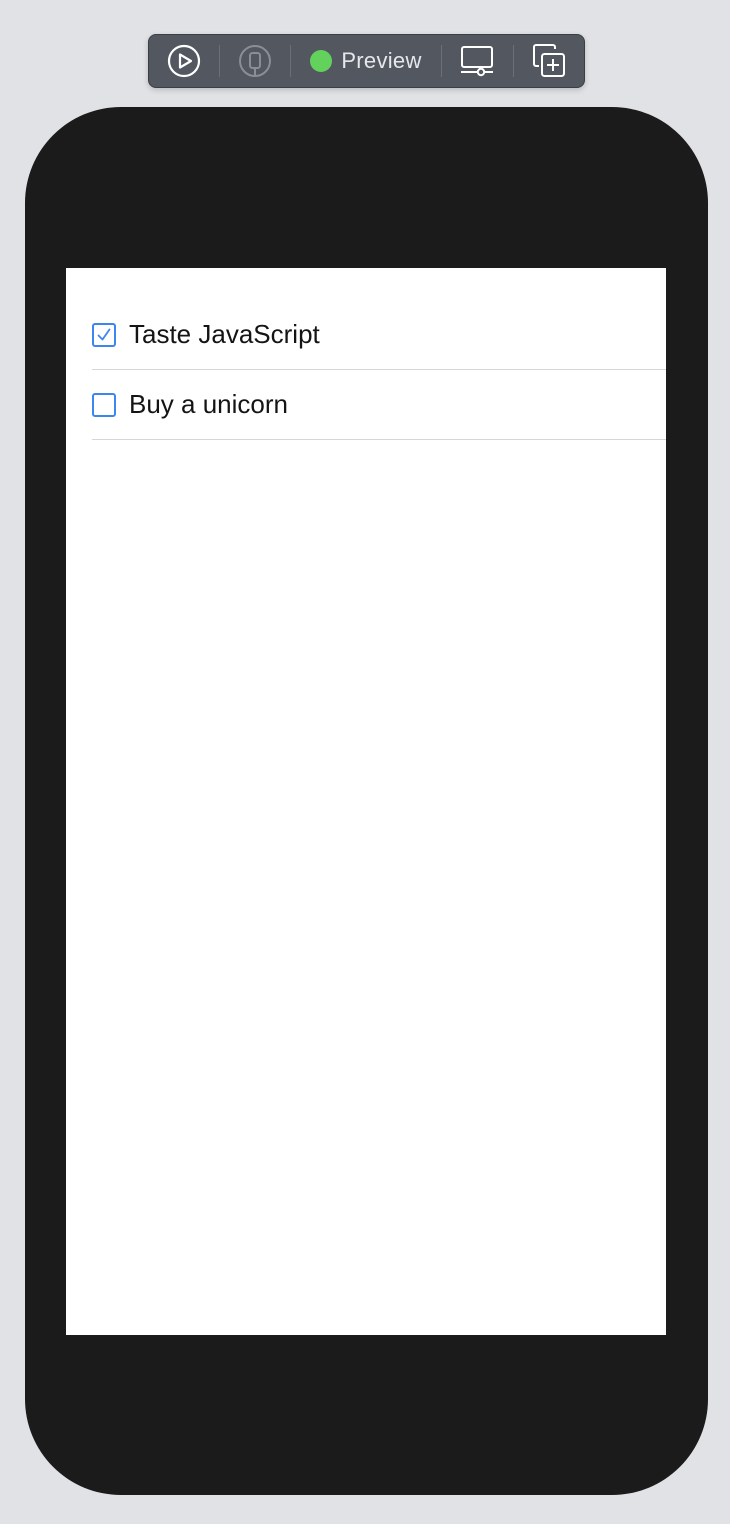  I want to click on preview-mode-button: Preview, so click(365, 61).